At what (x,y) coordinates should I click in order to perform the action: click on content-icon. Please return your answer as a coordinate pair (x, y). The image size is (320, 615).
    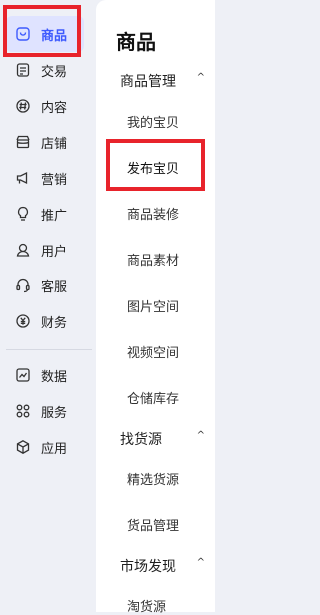
    Looking at the image, I should click on (23, 106).